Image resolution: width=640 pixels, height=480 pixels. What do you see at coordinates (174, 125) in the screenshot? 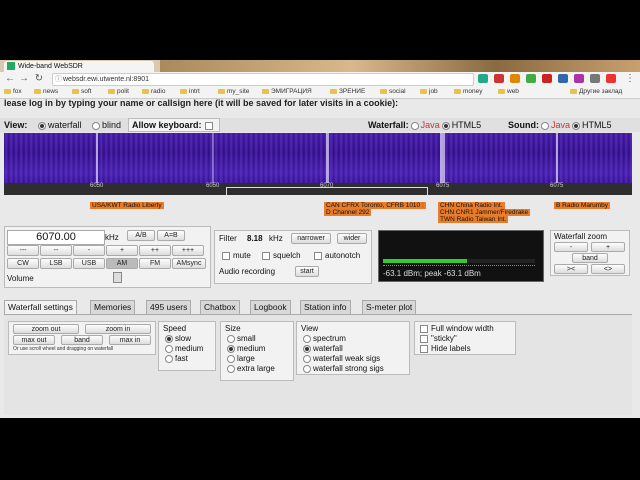
I see `allow-keyboard-box: Allow keyboard:` at bounding box center [174, 125].